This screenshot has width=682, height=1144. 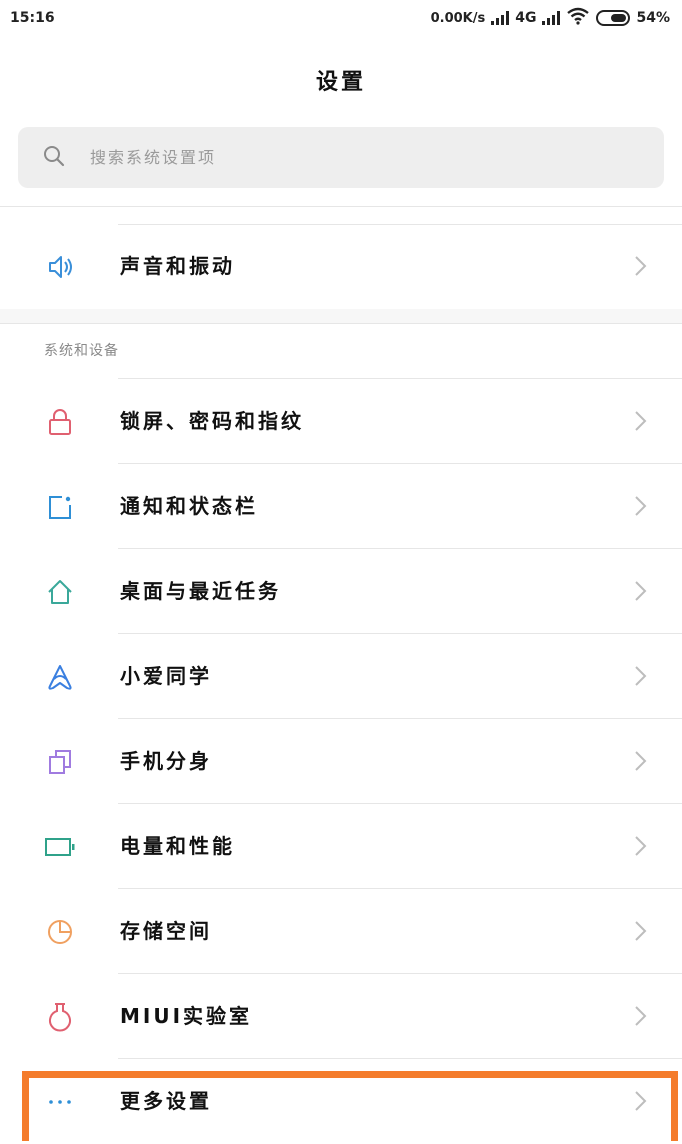 I want to click on settings-item-battery: 电量和性能, so click(x=341, y=846).